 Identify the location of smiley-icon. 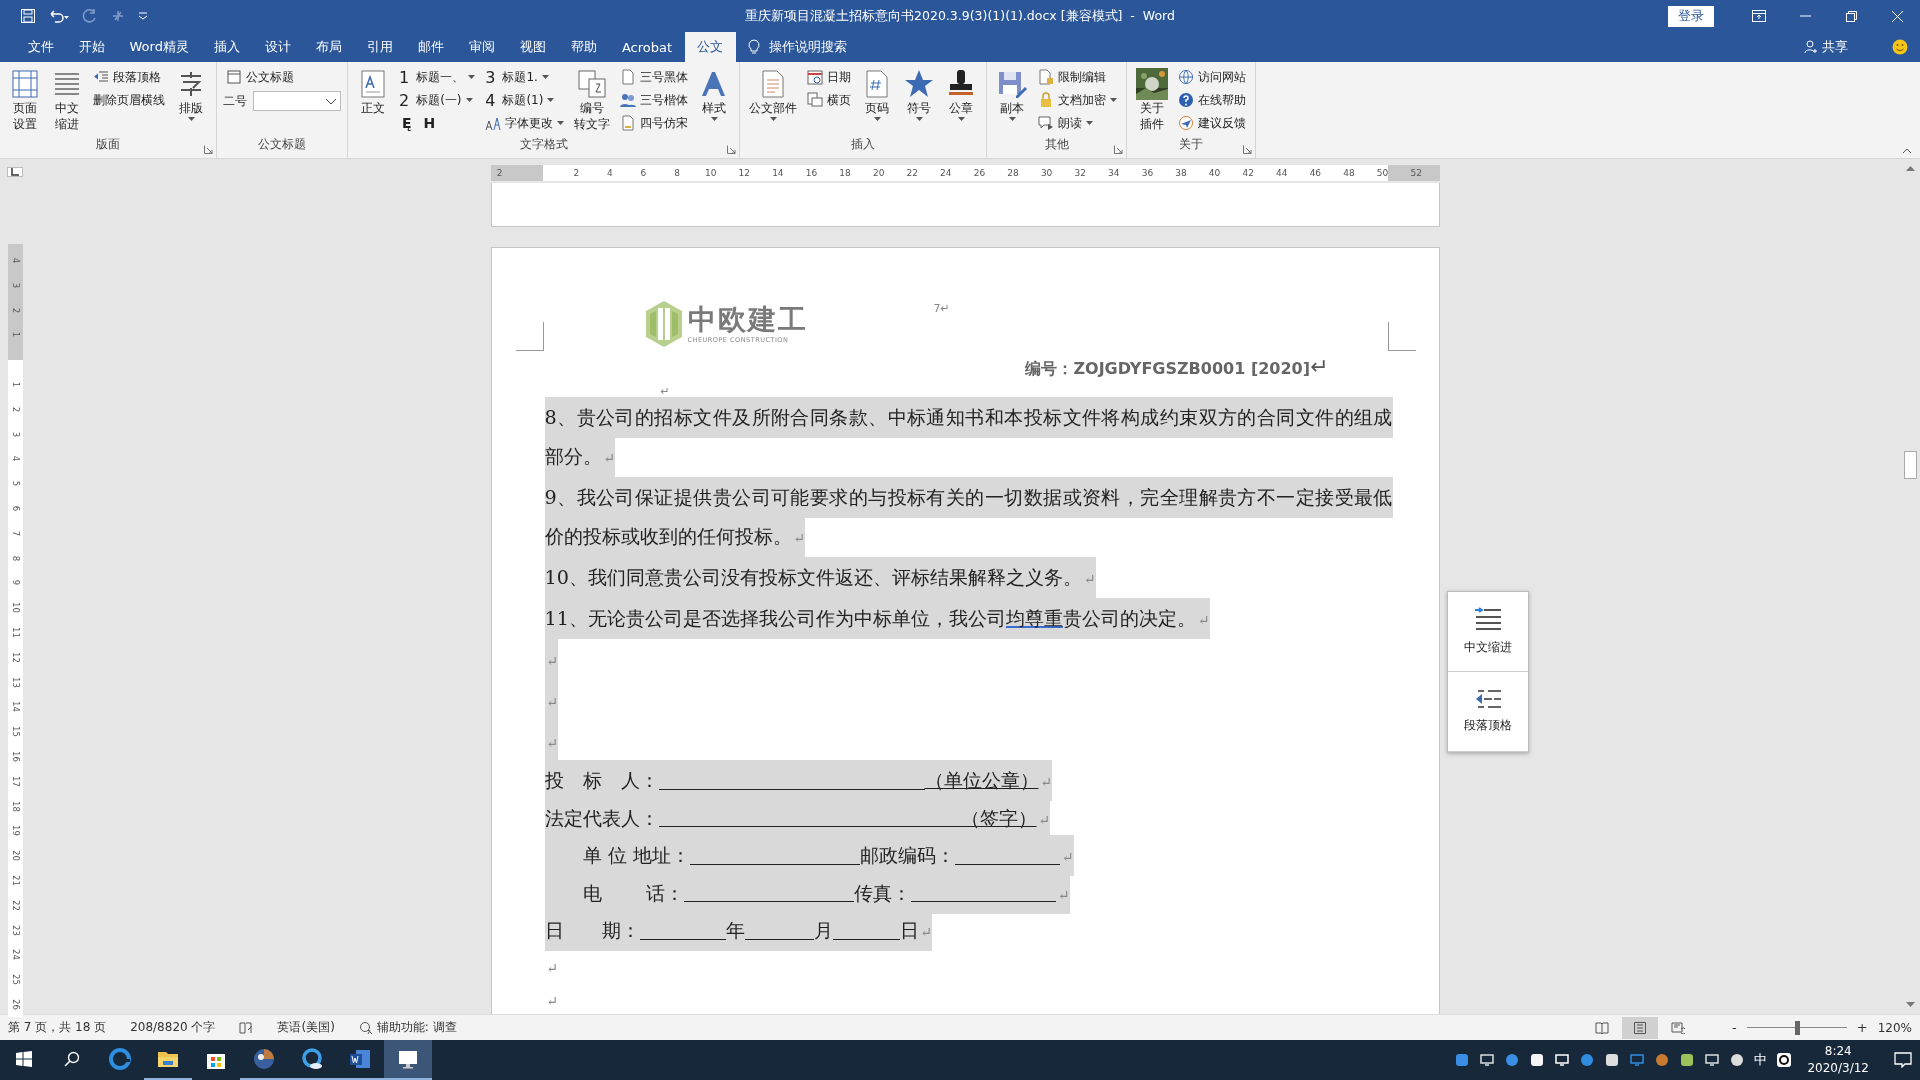
(1900, 47).